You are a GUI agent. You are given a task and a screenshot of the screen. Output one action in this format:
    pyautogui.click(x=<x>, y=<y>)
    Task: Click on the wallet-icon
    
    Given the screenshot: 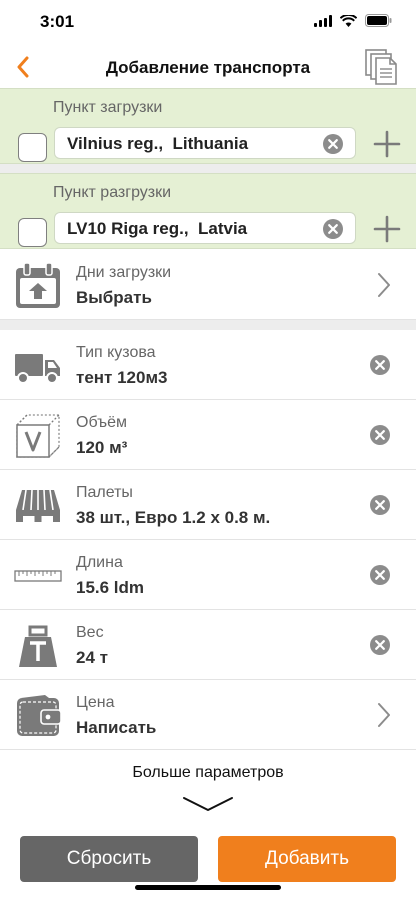 What is the action you would take?
    pyautogui.click(x=38, y=716)
    